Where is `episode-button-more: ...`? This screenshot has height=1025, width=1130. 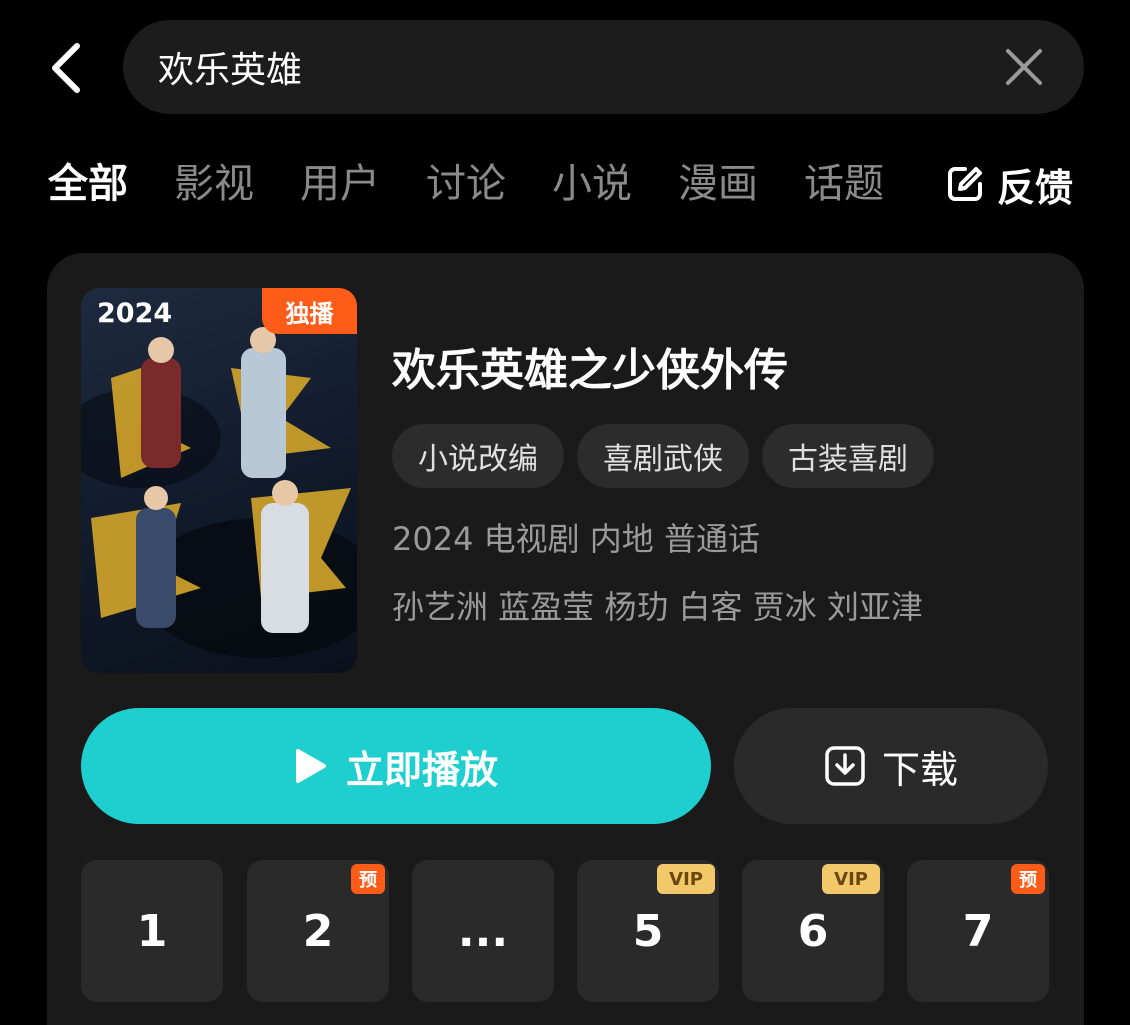
episode-button-more: ... is located at coordinates (483, 931).